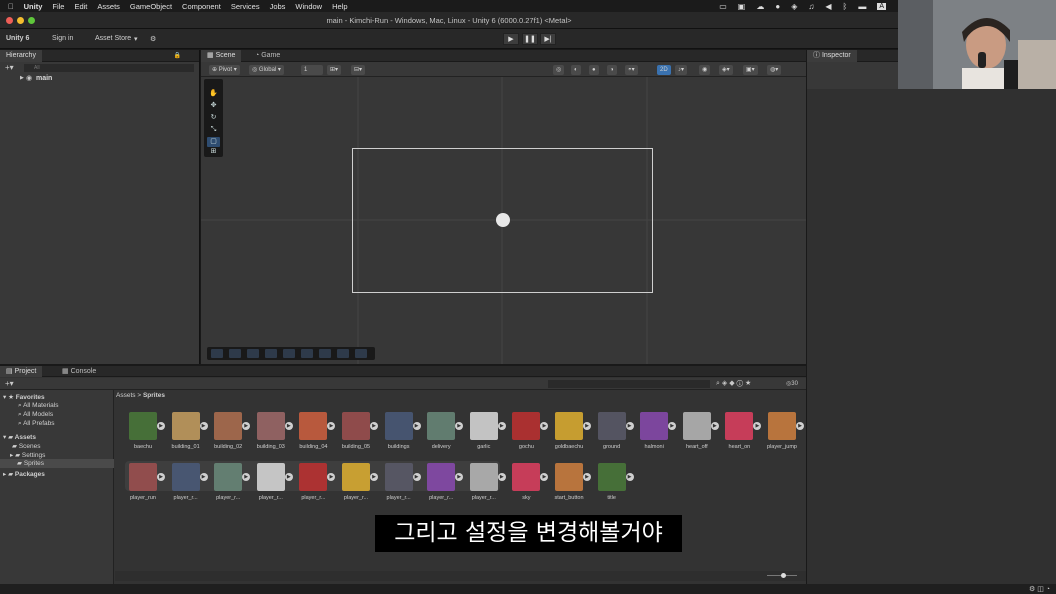  What do you see at coordinates (881, 6) in the screenshot?
I see `input-source-badge: A` at bounding box center [881, 6].